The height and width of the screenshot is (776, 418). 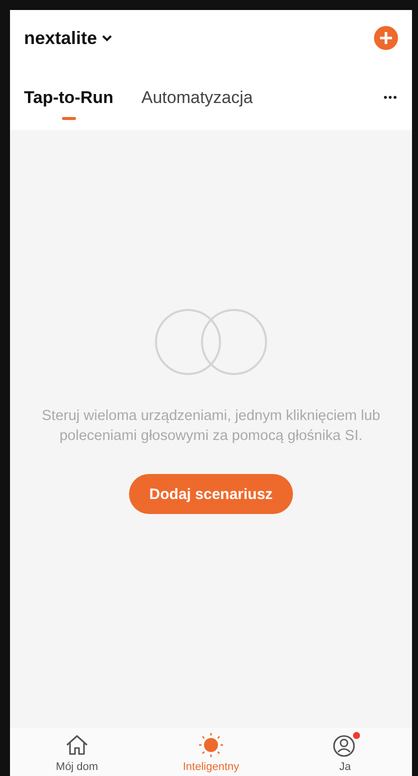 What do you see at coordinates (211, 426) in the screenshot?
I see `empty-message: Steruj wieloma urządzeniami, jednym kliknięciem lub poleceniami głosowymi za pomocą głośnika SI.` at bounding box center [211, 426].